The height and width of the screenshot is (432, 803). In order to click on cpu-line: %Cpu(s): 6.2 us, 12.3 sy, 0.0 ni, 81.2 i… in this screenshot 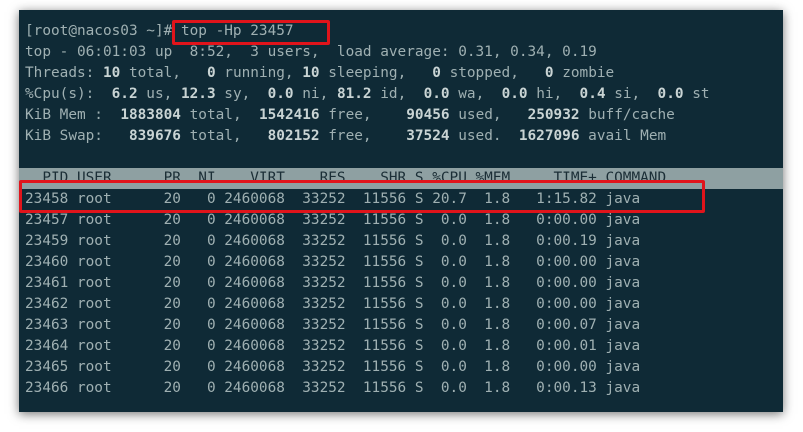, I will do `click(367, 94)`.